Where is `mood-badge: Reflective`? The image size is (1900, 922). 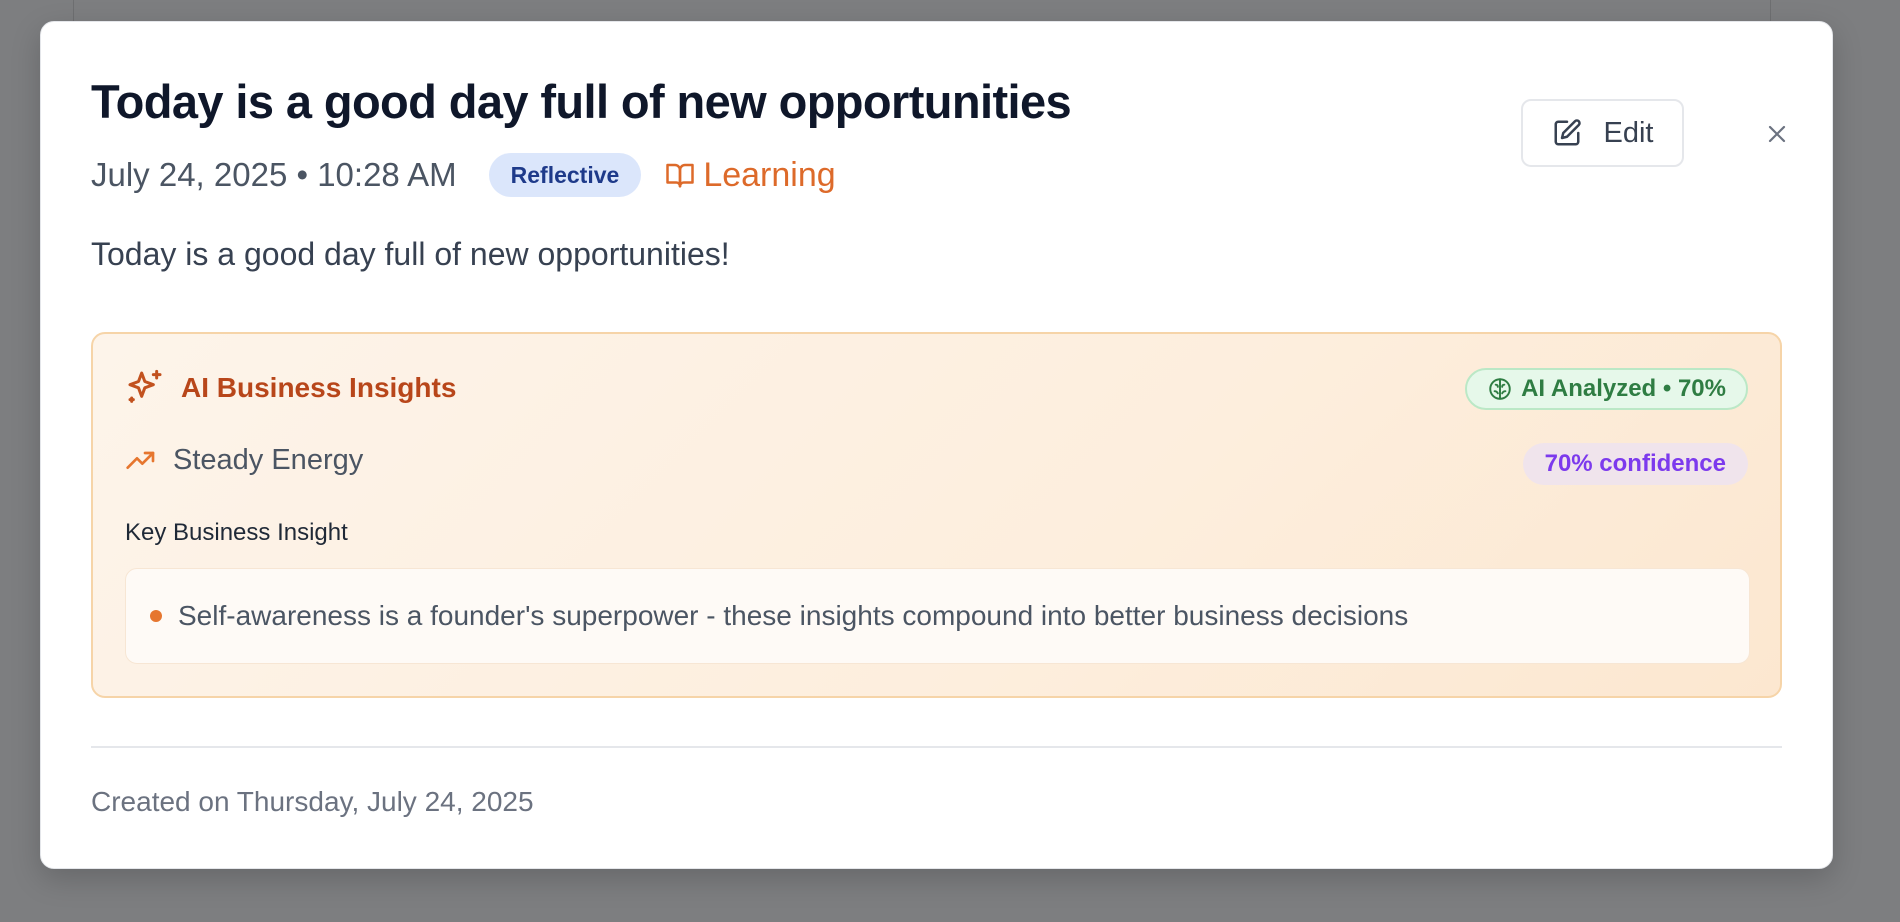 mood-badge: Reflective is located at coordinates (565, 175).